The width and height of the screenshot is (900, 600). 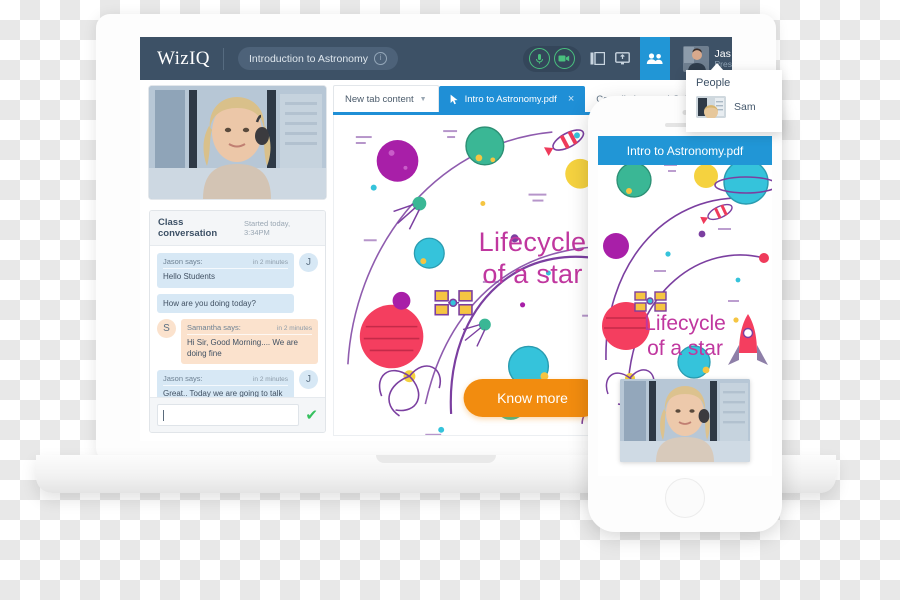 I want to click on people-button, so click(x=654, y=58).